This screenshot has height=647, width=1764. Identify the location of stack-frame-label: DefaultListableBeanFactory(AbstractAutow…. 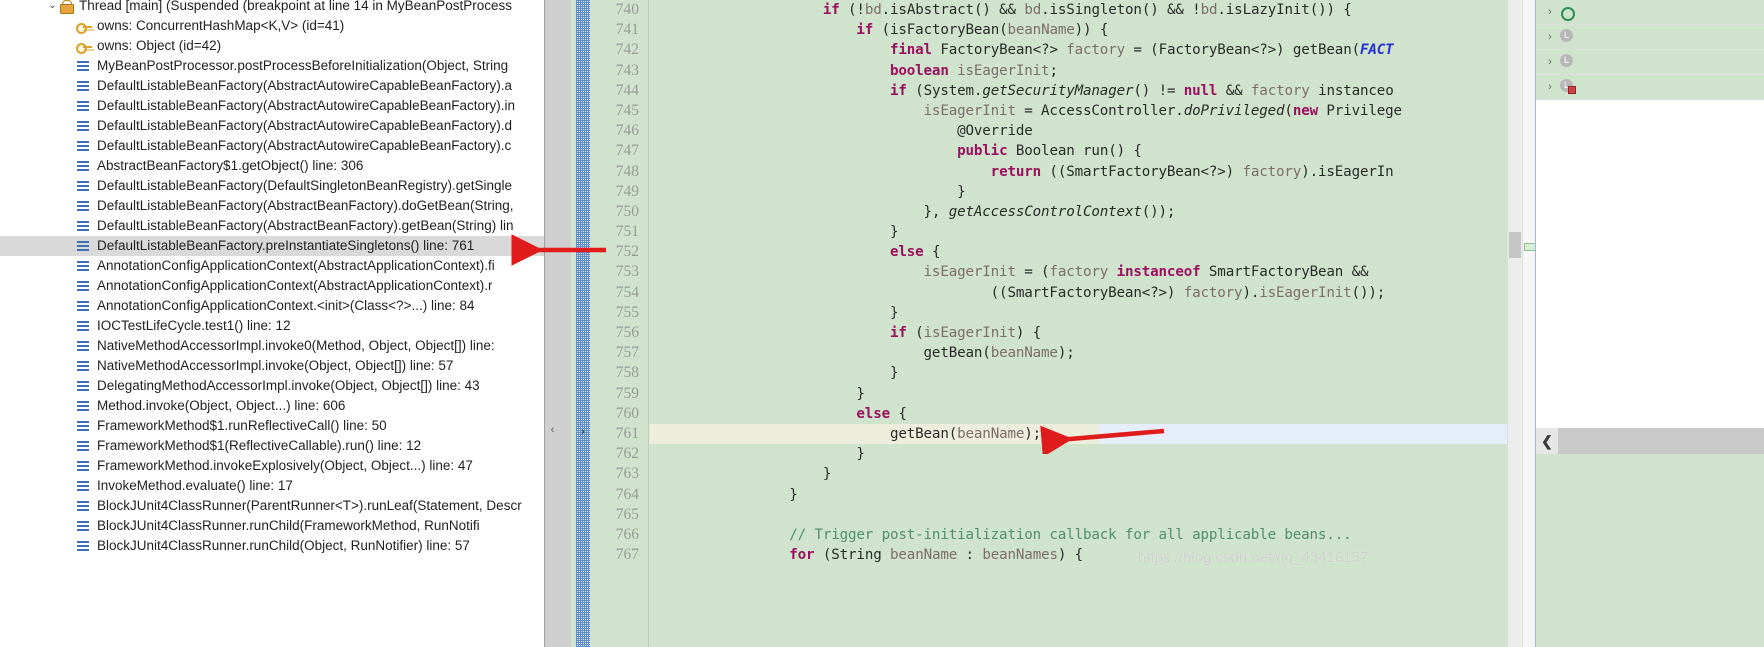
(304, 145).